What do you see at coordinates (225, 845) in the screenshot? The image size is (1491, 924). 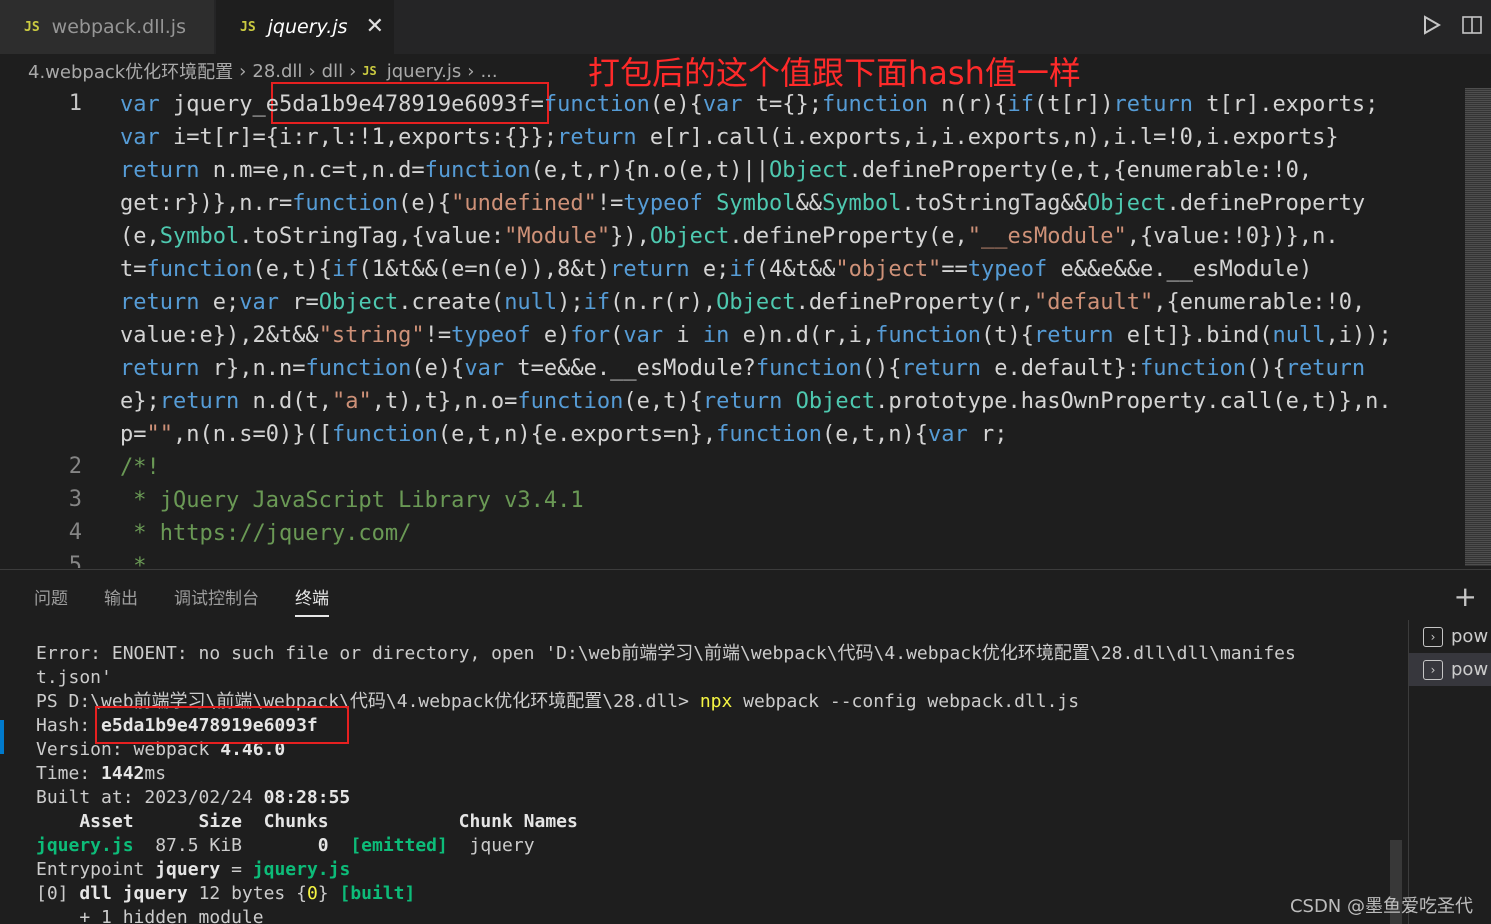 I see `asset-size: 87.5 KiB` at bounding box center [225, 845].